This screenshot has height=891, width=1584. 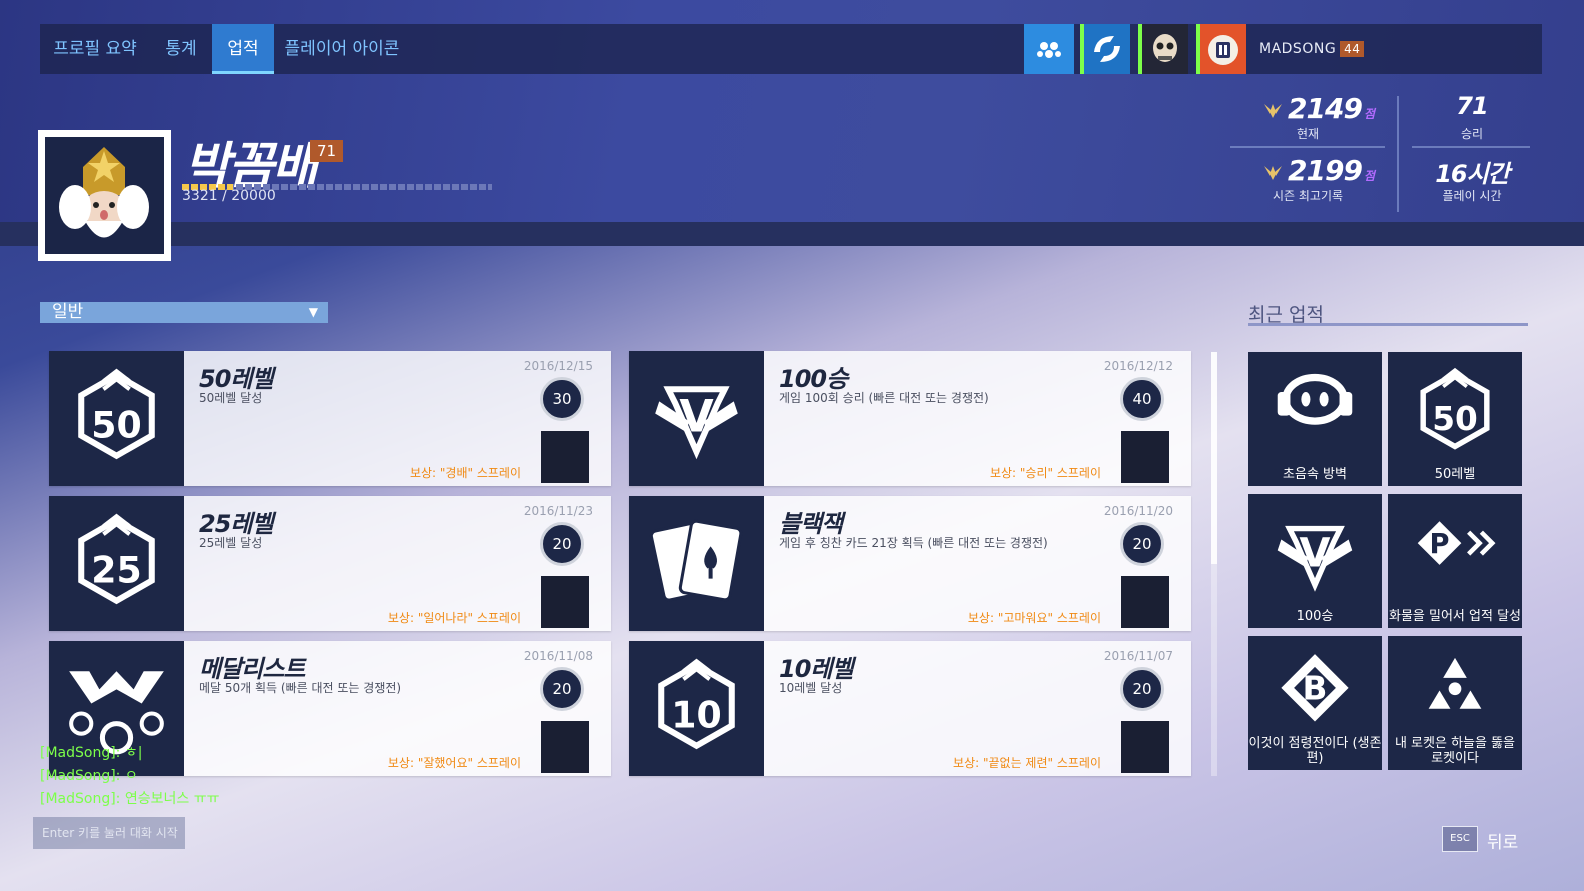 What do you see at coordinates (330, 563) in the screenshot?
I see `achievement-card: 25 25레벨 25레벨 달성 2016/11/23 20 보상: "일어나라" 스프레이` at bounding box center [330, 563].